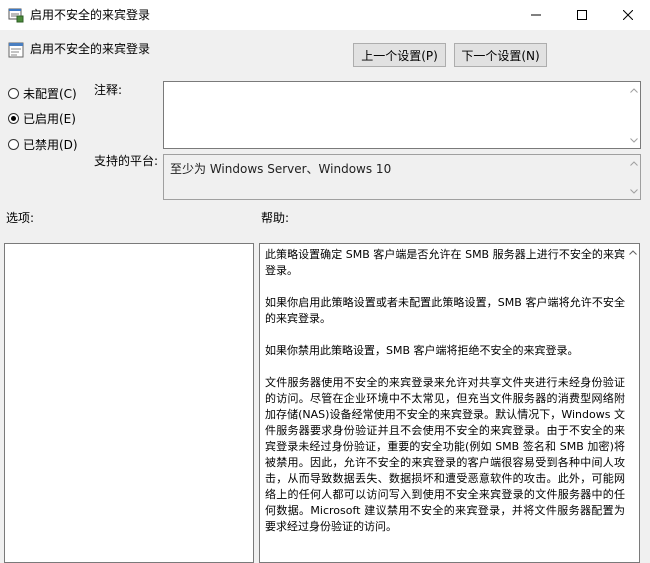 Image resolution: width=650 pixels, height=563 pixels. What do you see at coordinates (50, 93) in the screenshot?
I see `radio-label: 未配置(C)` at bounding box center [50, 93].